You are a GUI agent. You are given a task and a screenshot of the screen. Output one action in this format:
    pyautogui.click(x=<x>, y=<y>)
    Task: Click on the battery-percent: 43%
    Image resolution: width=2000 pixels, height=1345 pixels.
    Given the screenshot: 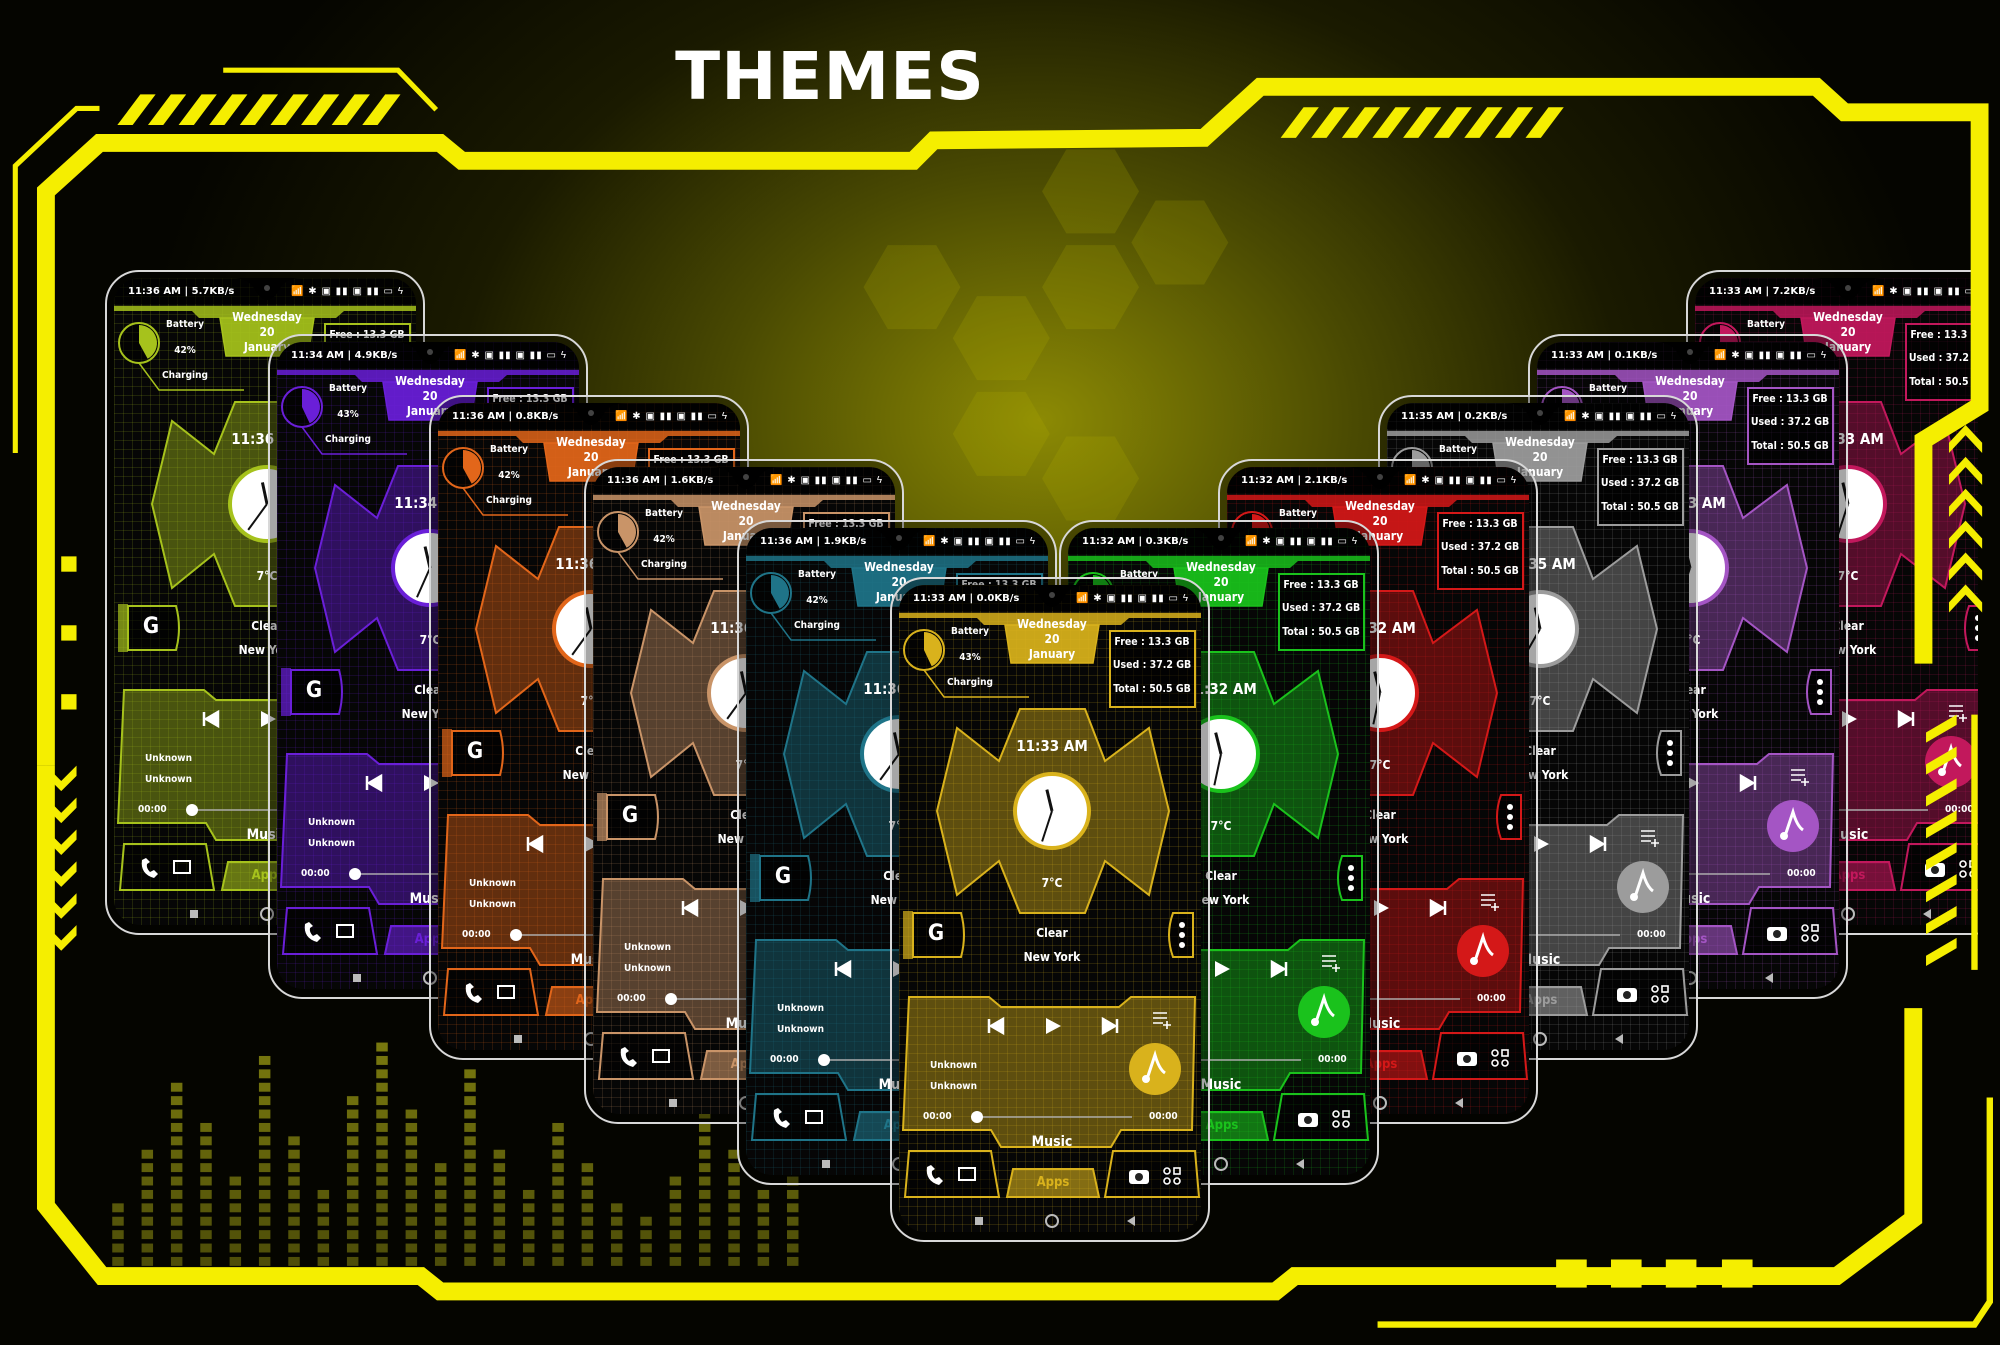 What is the action you would take?
    pyautogui.click(x=970, y=657)
    